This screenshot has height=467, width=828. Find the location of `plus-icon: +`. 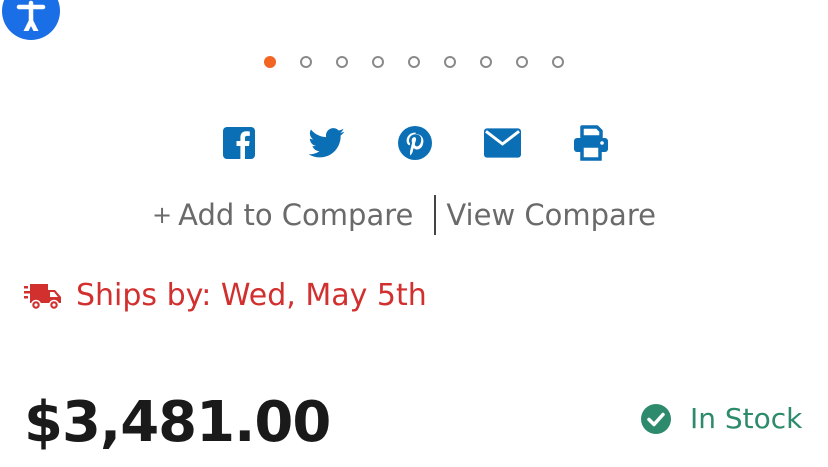

plus-icon: + is located at coordinates (162, 215).